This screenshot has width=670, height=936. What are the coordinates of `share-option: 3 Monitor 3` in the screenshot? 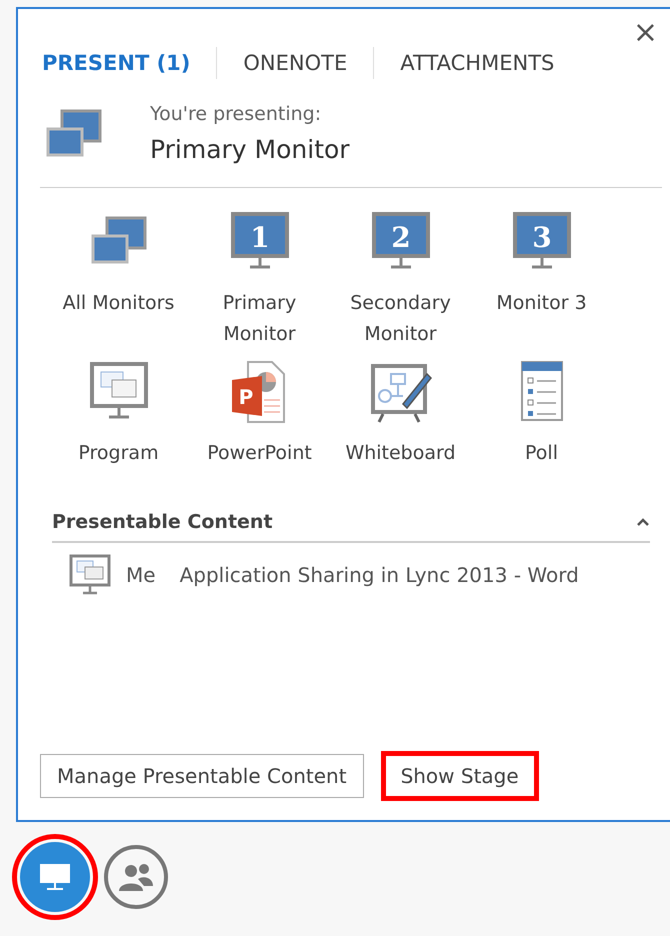 It's located at (541, 280).